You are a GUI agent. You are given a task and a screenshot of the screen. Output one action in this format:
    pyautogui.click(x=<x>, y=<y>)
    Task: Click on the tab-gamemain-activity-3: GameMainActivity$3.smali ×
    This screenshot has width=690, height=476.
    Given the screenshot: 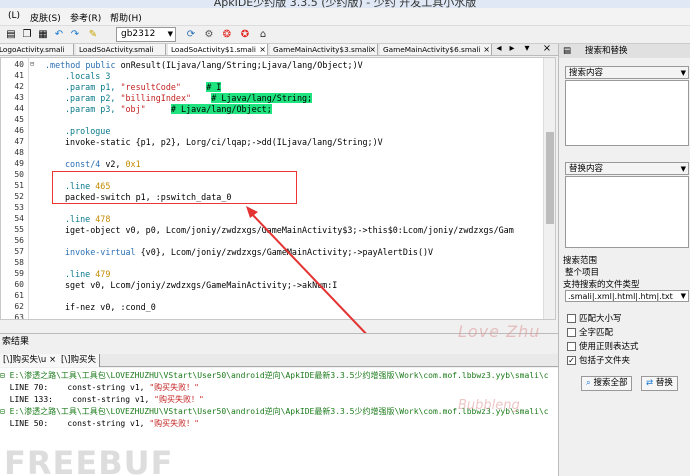 What is the action you would take?
    pyautogui.click(x=324, y=49)
    